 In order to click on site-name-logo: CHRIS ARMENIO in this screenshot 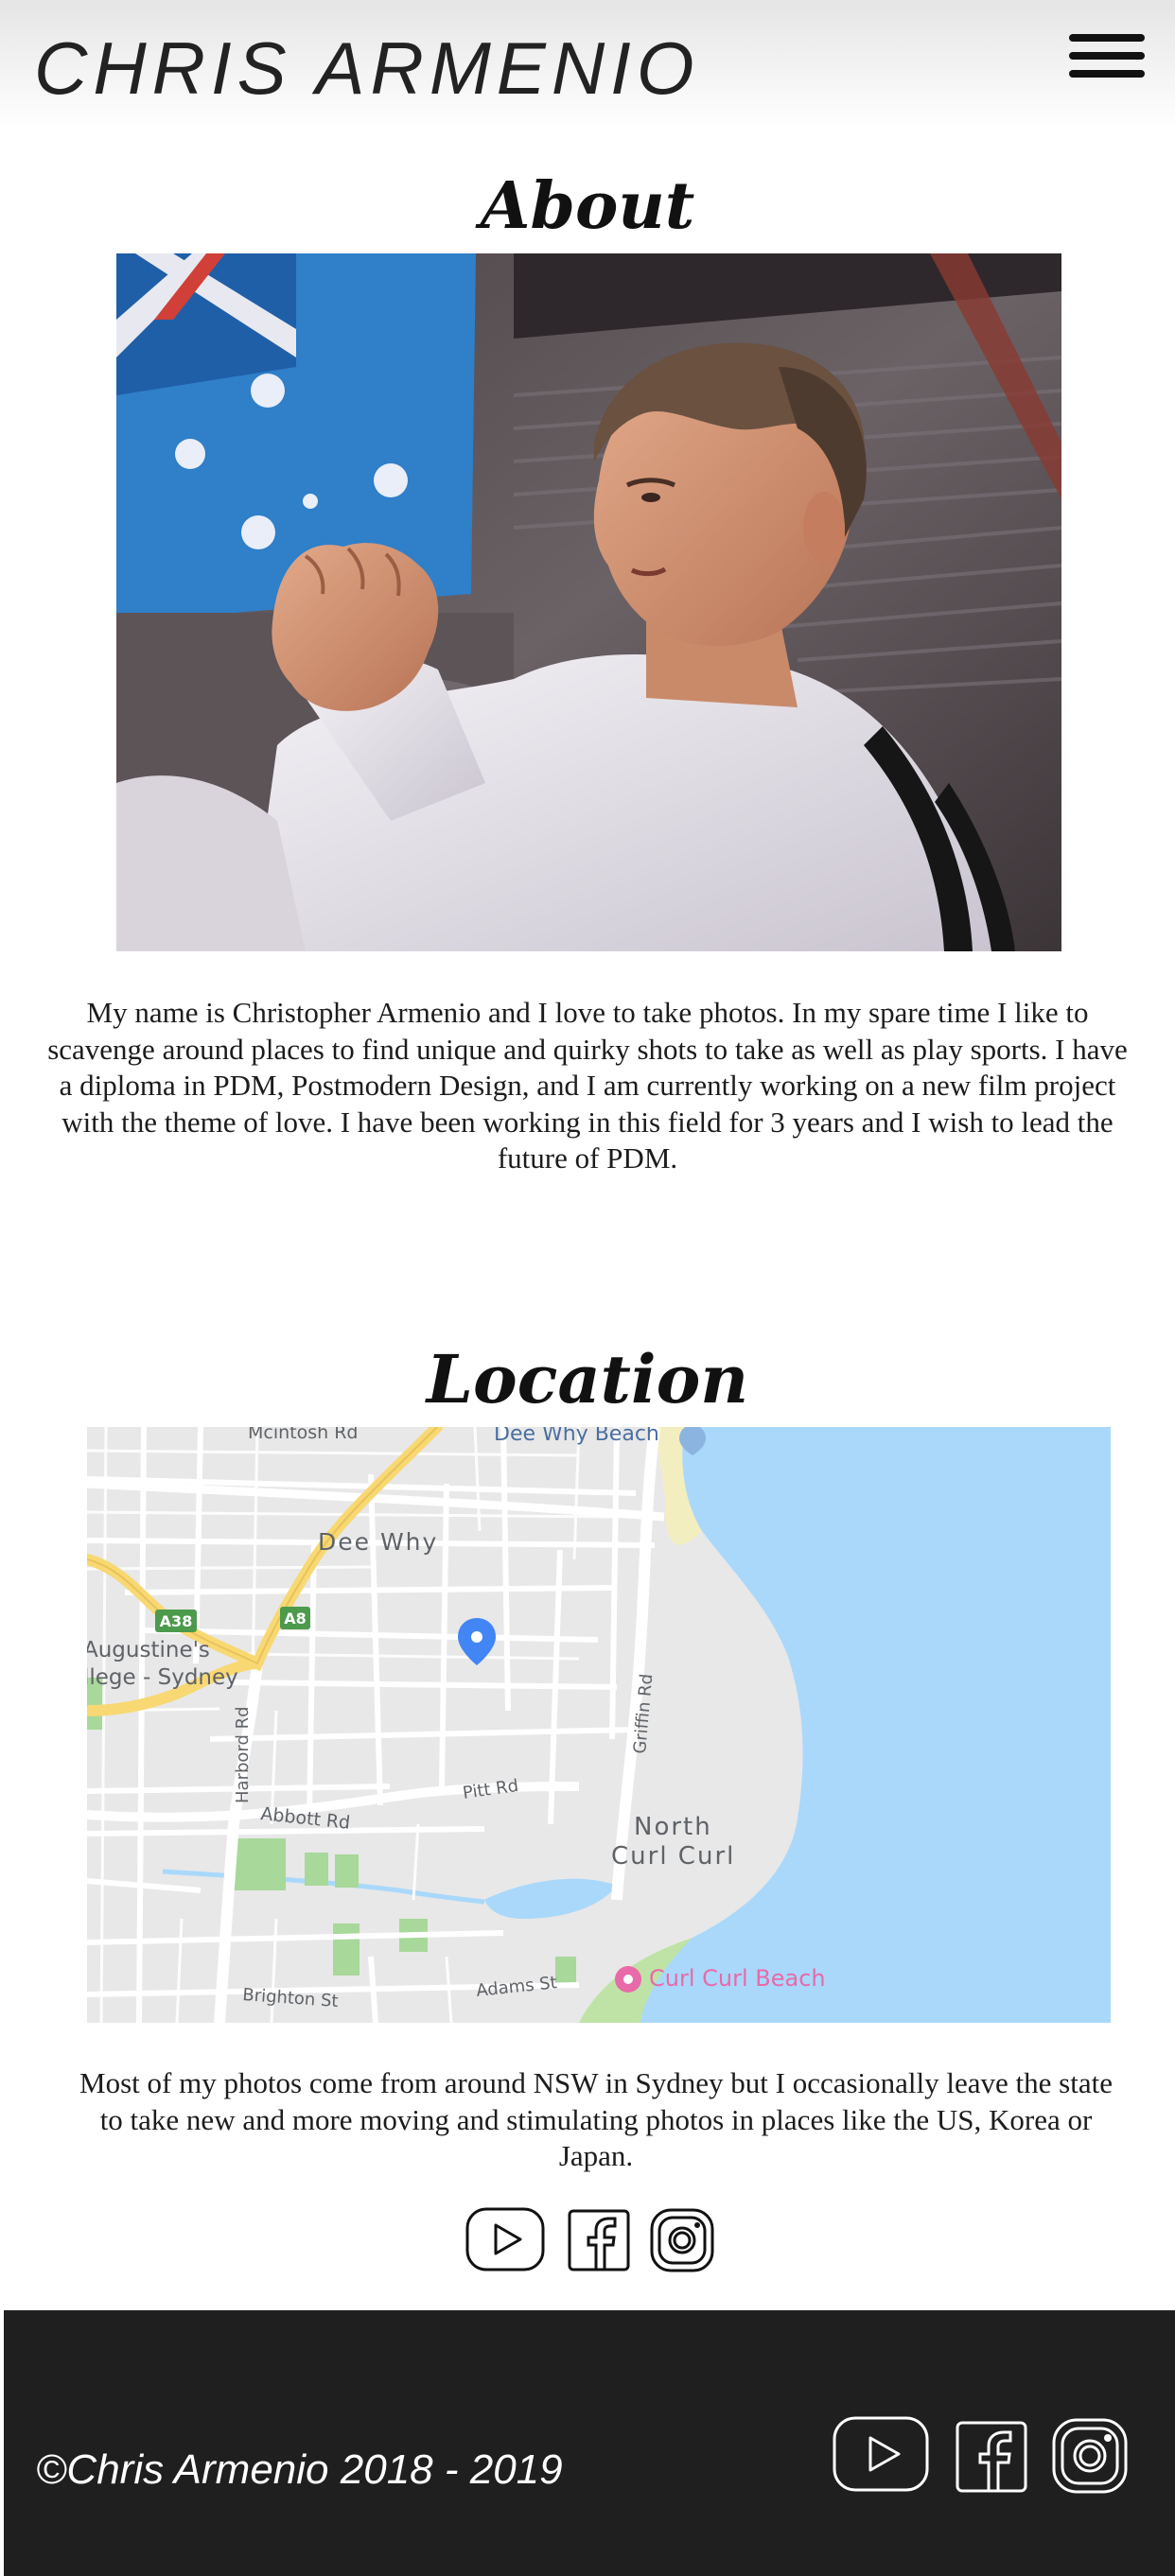, I will do `click(367, 68)`.